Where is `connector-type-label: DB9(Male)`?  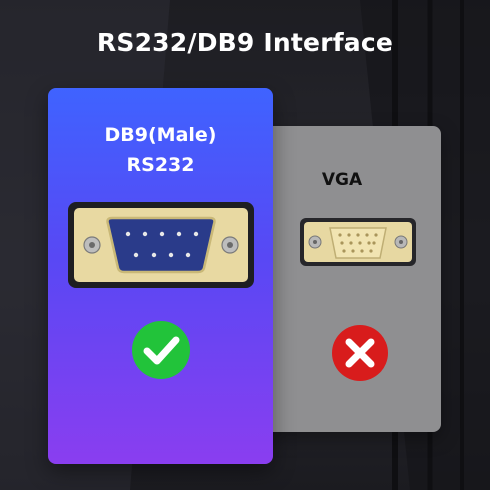
connector-type-label: DB9(Male) is located at coordinates (160, 135).